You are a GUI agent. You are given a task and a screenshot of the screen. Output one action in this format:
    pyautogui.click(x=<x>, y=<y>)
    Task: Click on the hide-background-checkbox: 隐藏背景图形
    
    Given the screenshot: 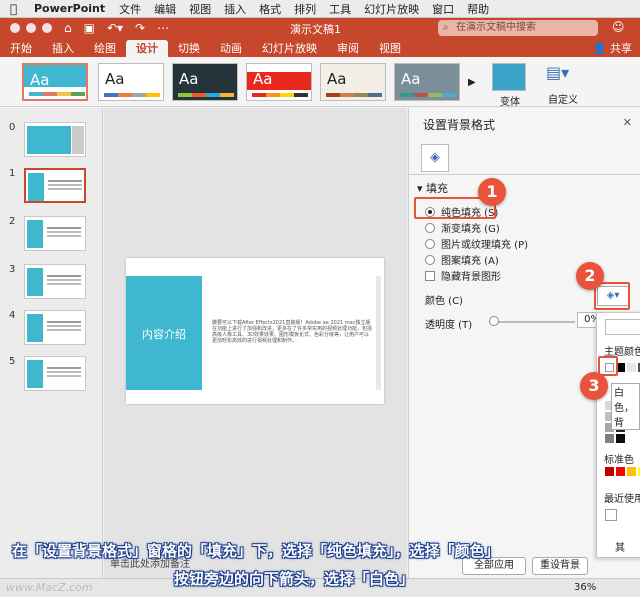 What is the action you would take?
    pyautogui.click(x=463, y=275)
    